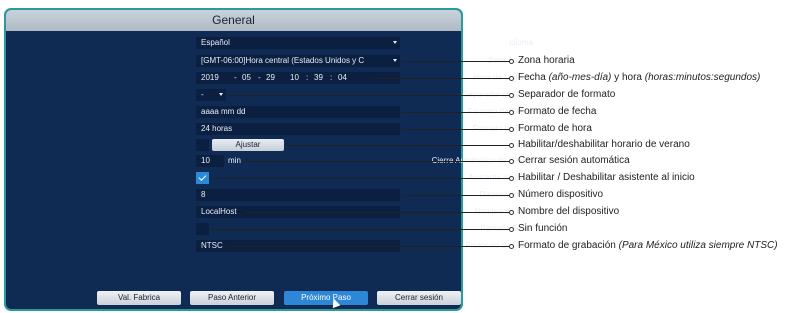 The image size is (802, 313). What do you see at coordinates (139, 298) in the screenshot?
I see `factory-defaults-button: Val. Fabrica` at bounding box center [139, 298].